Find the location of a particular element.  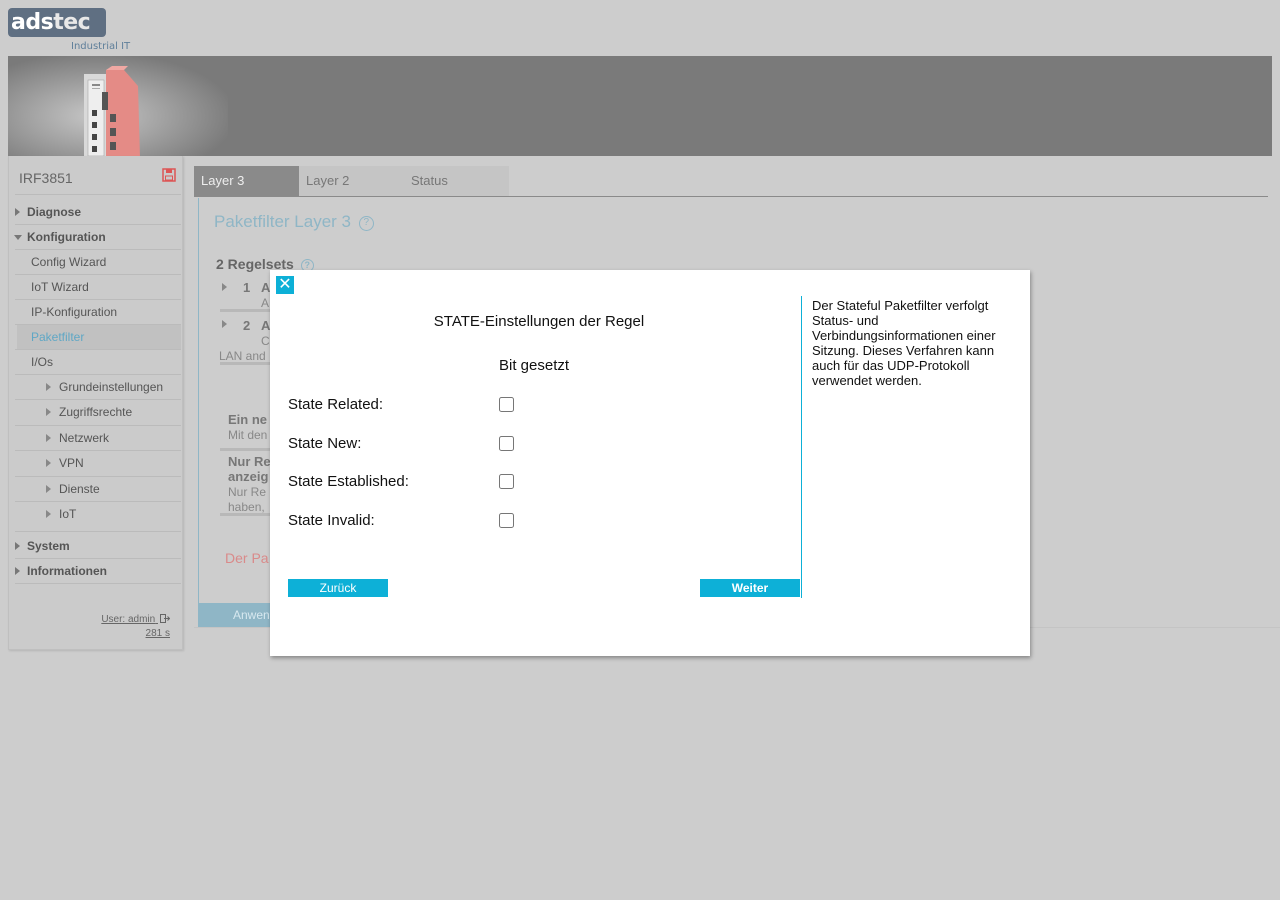

sidebar-item-label: Konfiguration is located at coordinates (66, 237).